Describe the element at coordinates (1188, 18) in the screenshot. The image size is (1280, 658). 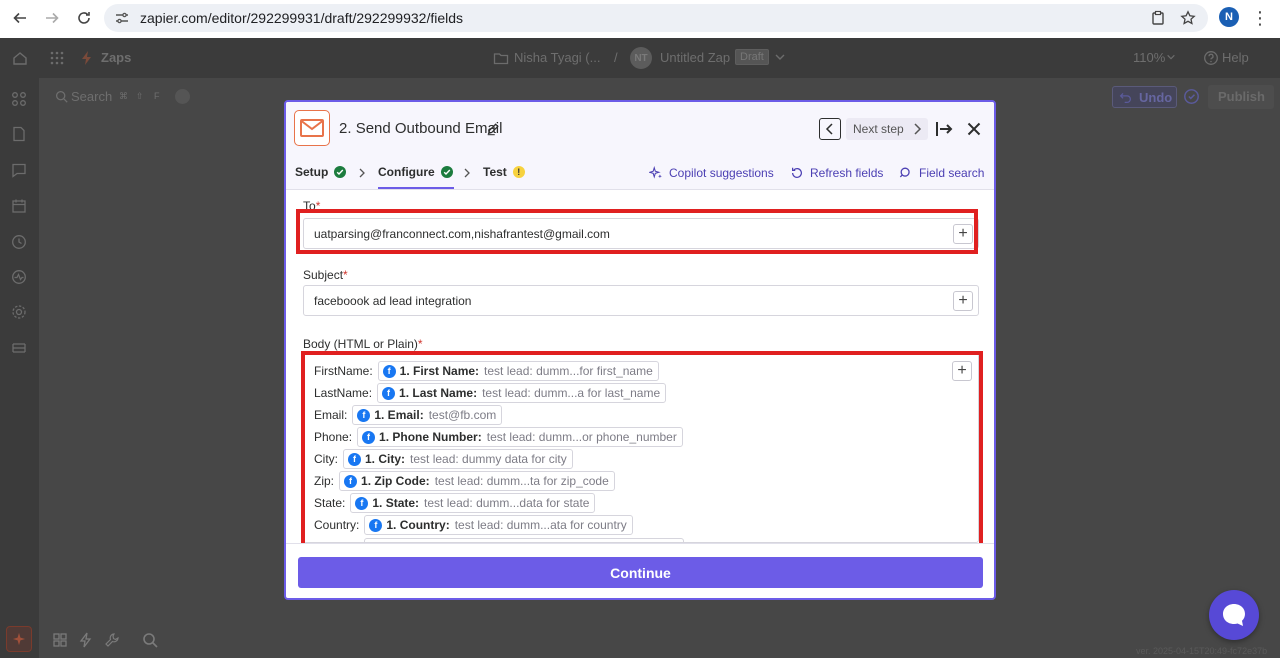
I see `bookmark-star-icon` at that location.